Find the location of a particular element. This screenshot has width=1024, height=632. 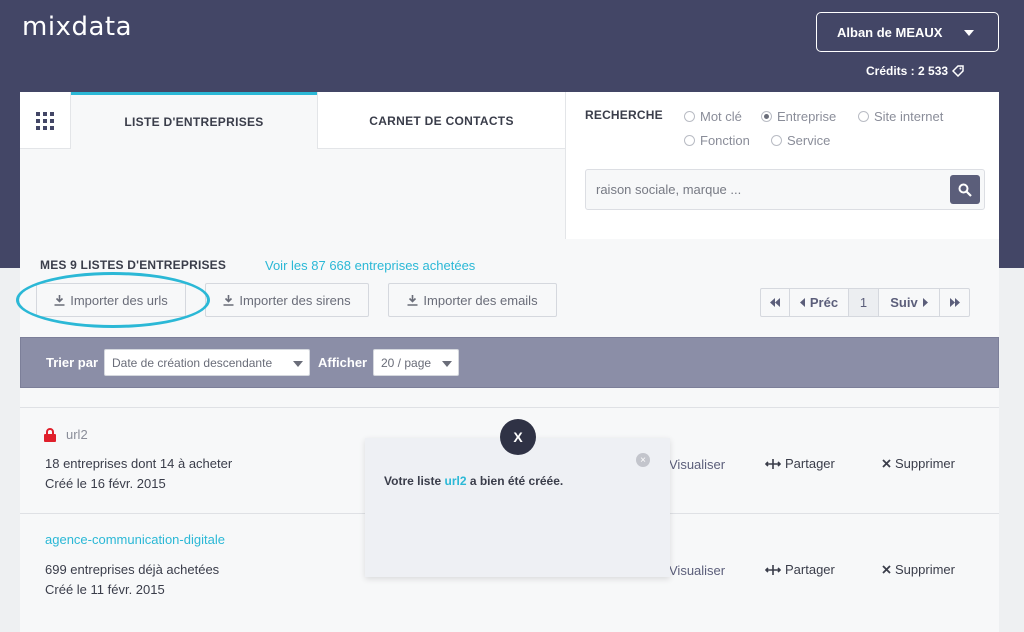

grid-menu-button is located at coordinates (45, 120).